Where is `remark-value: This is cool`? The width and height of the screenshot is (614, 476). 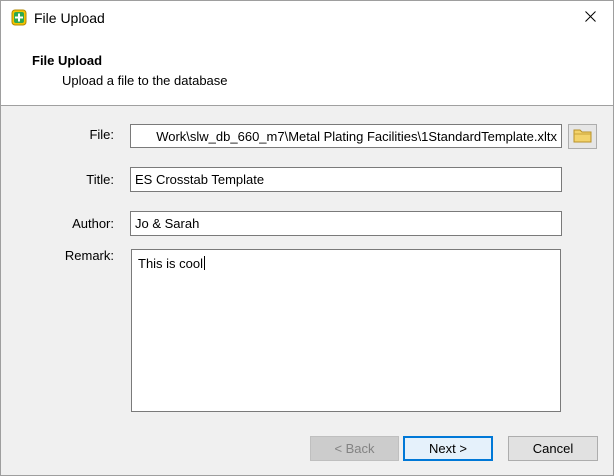 remark-value: This is cool is located at coordinates (171, 263).